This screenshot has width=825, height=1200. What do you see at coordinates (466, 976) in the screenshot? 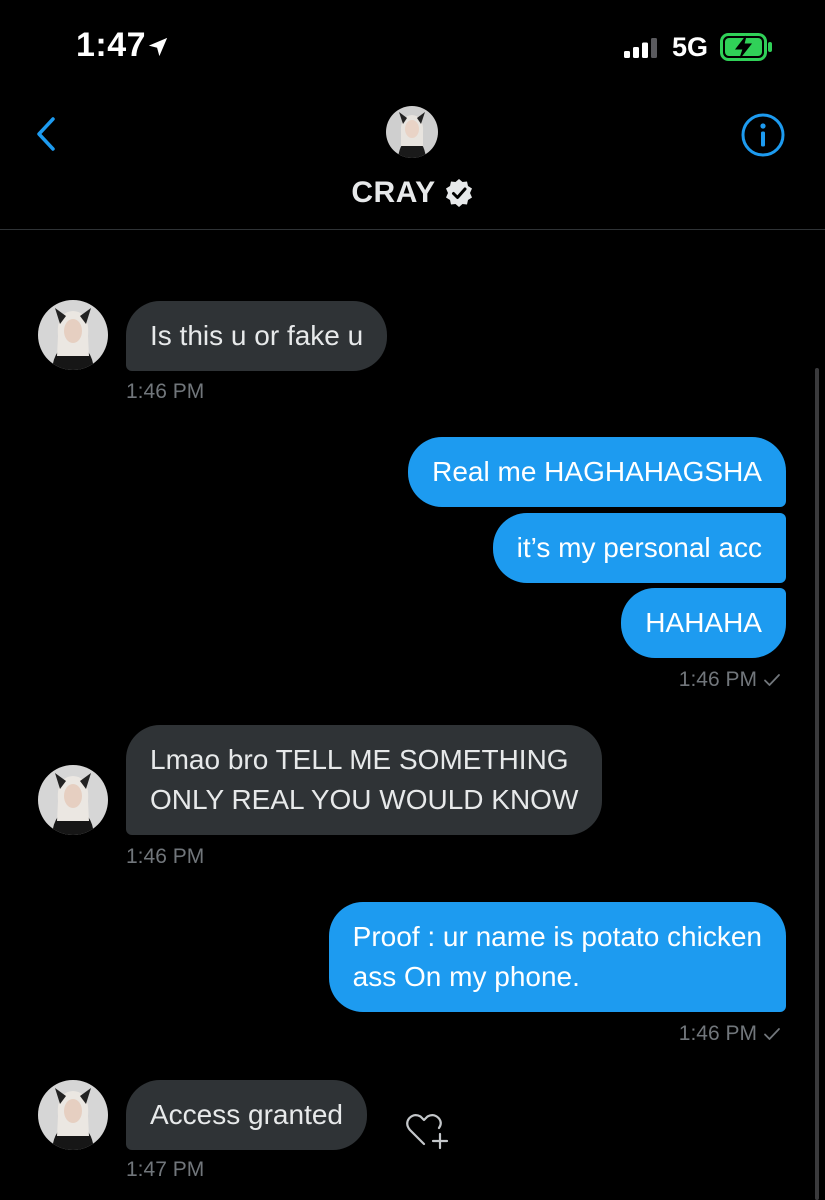
I see `message-text-line: ass On my phone.` at bounding box center [466, 976].